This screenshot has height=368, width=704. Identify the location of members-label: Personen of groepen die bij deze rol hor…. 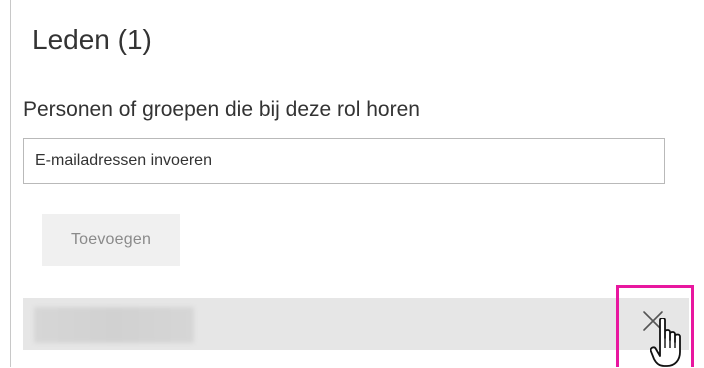
(221, 109).